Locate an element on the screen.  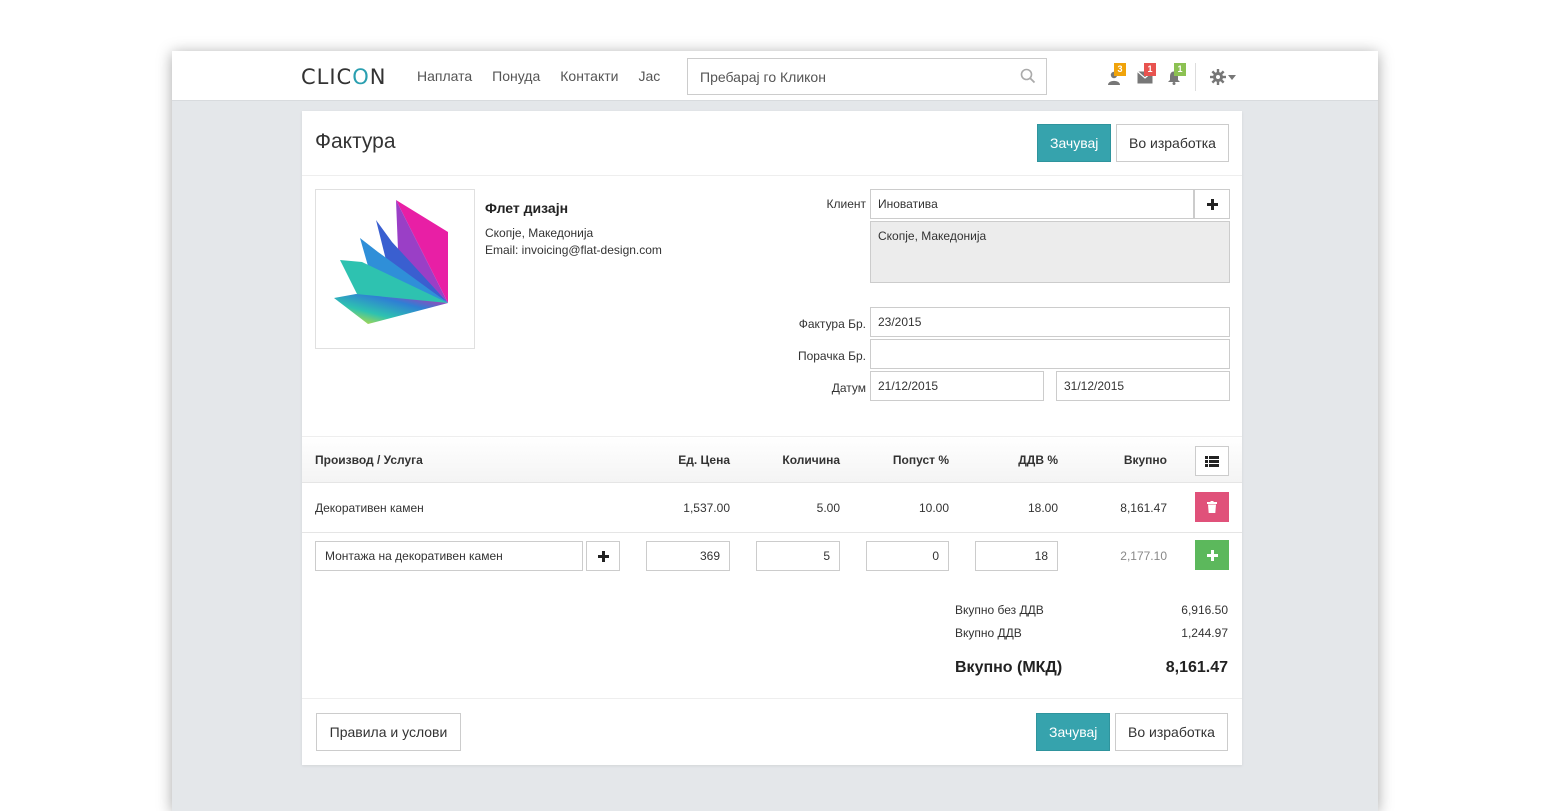
messages-badge: 1 is located at coordinates (1150, 69).